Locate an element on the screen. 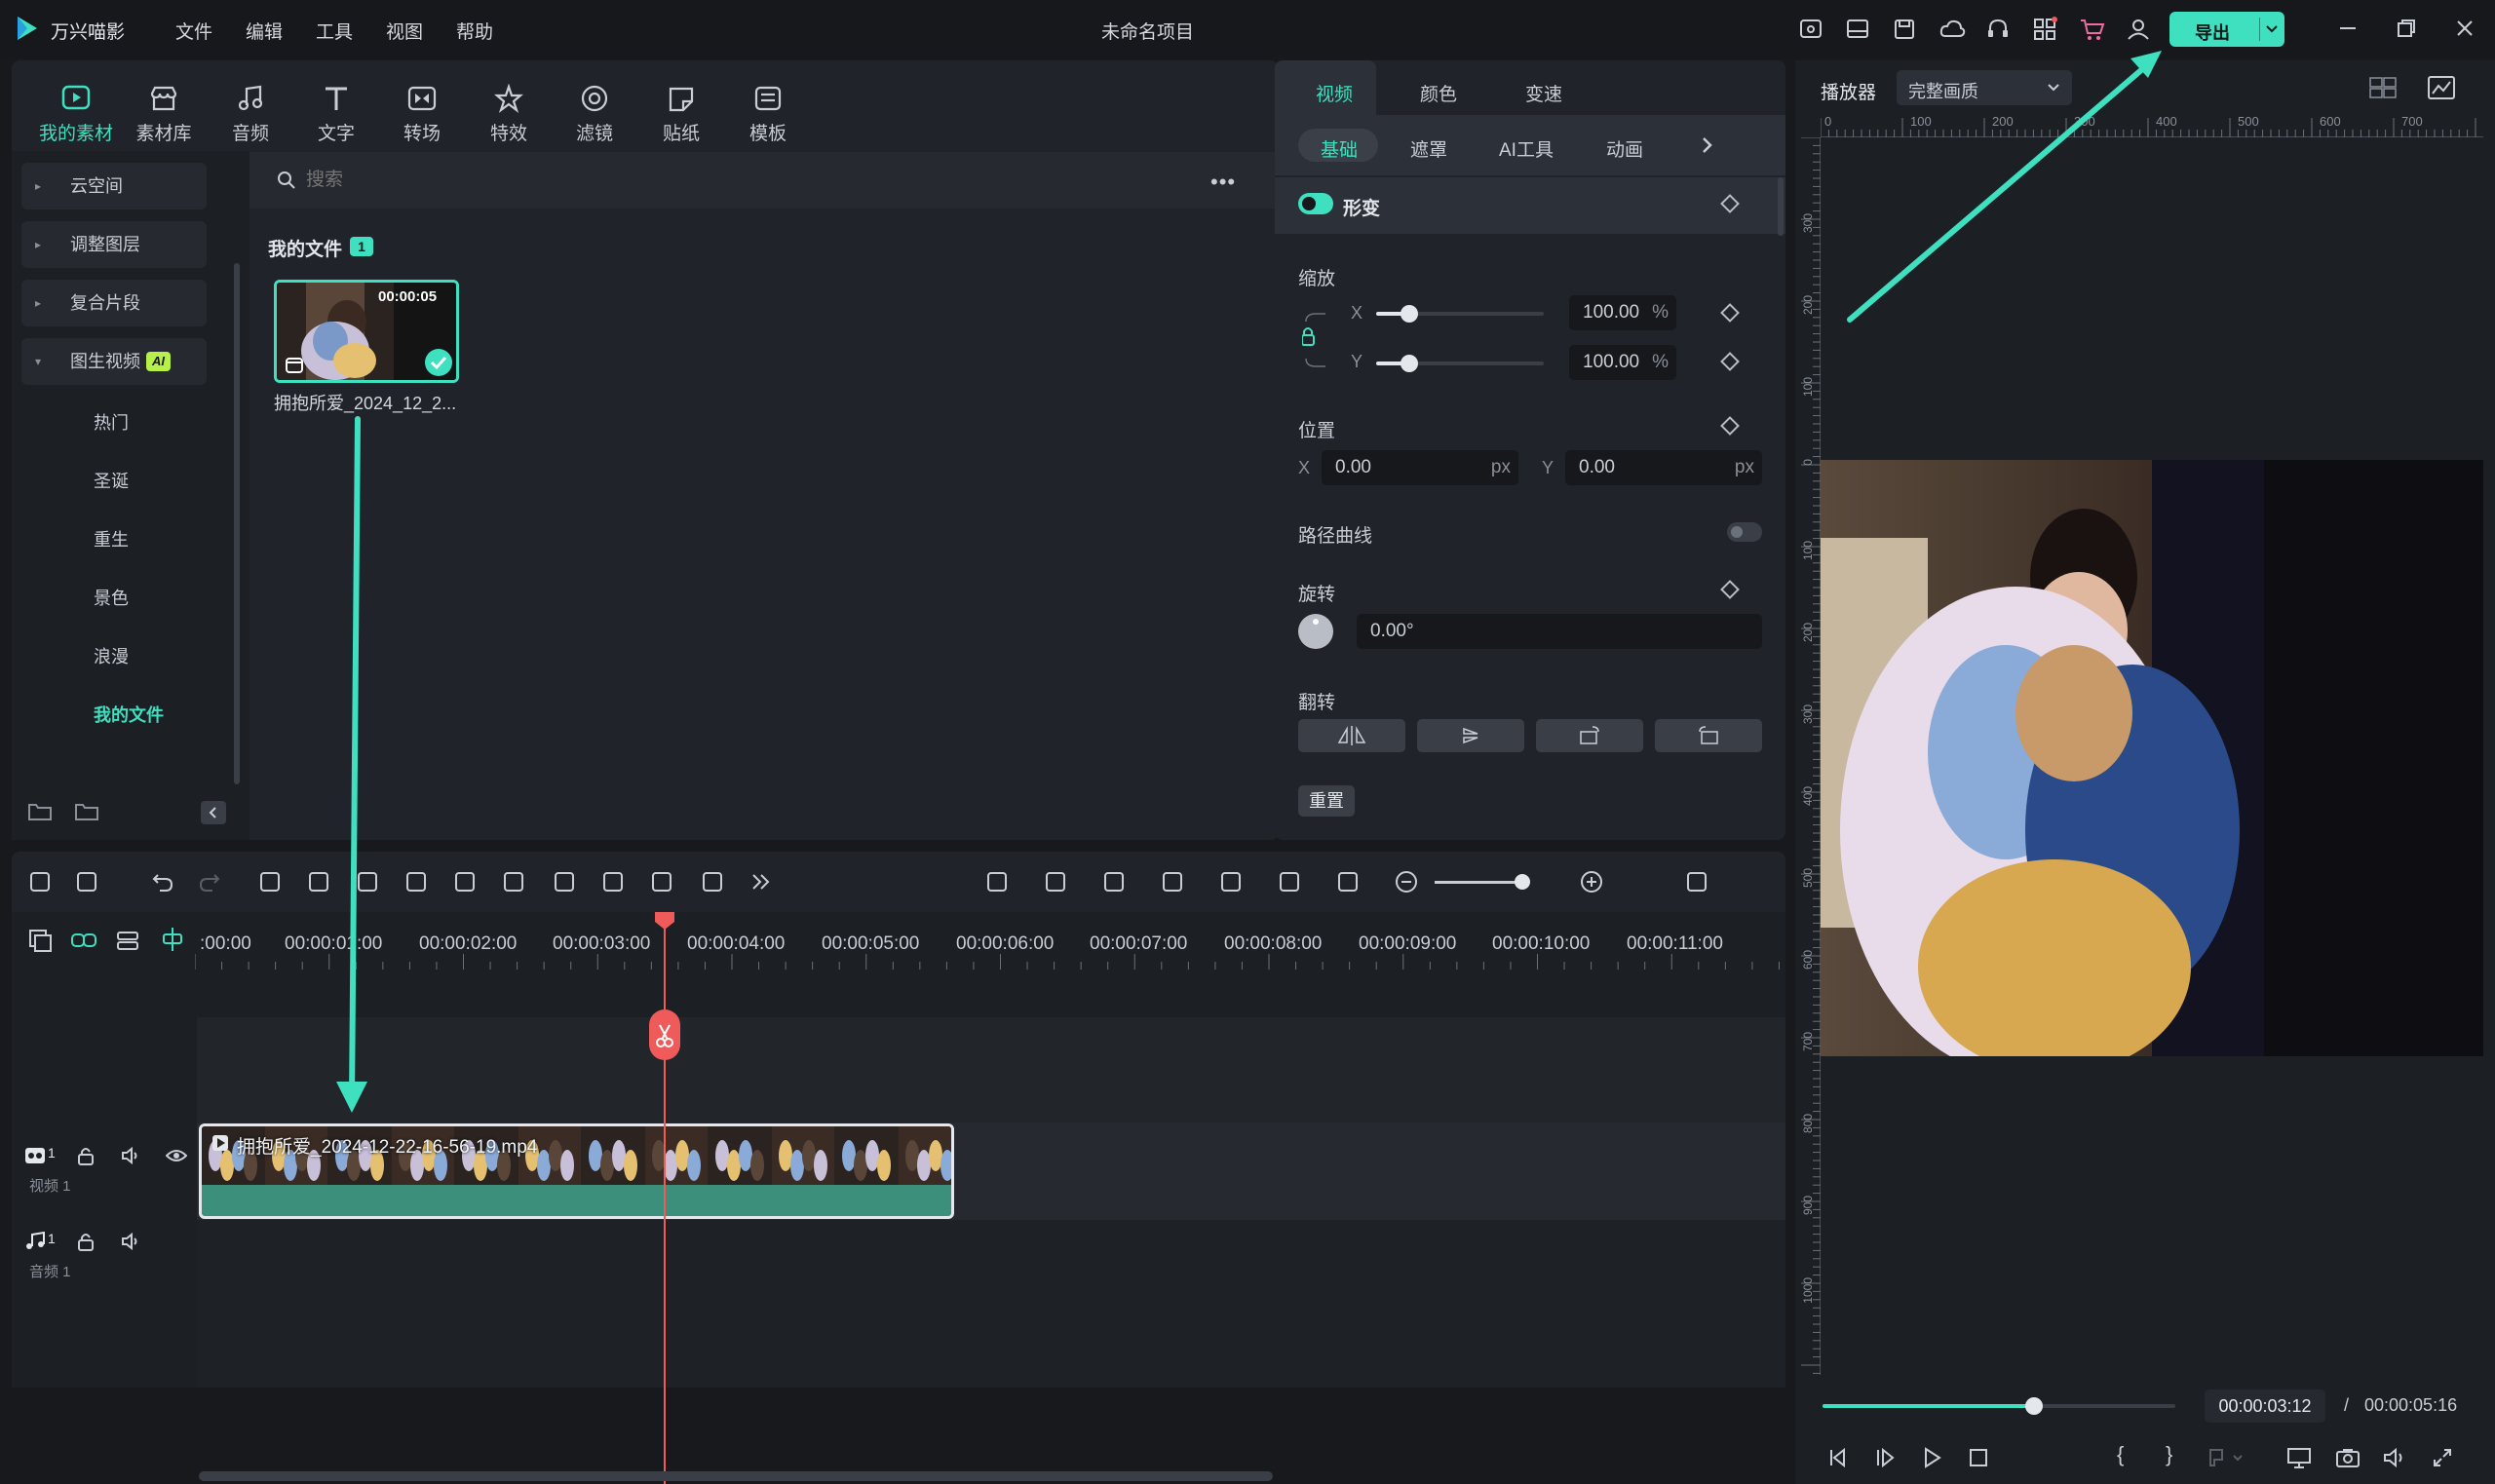 Image resolution: width=2495 pixels, height=1484 pixels. arrow-head is located at coordinates (351, 1097).